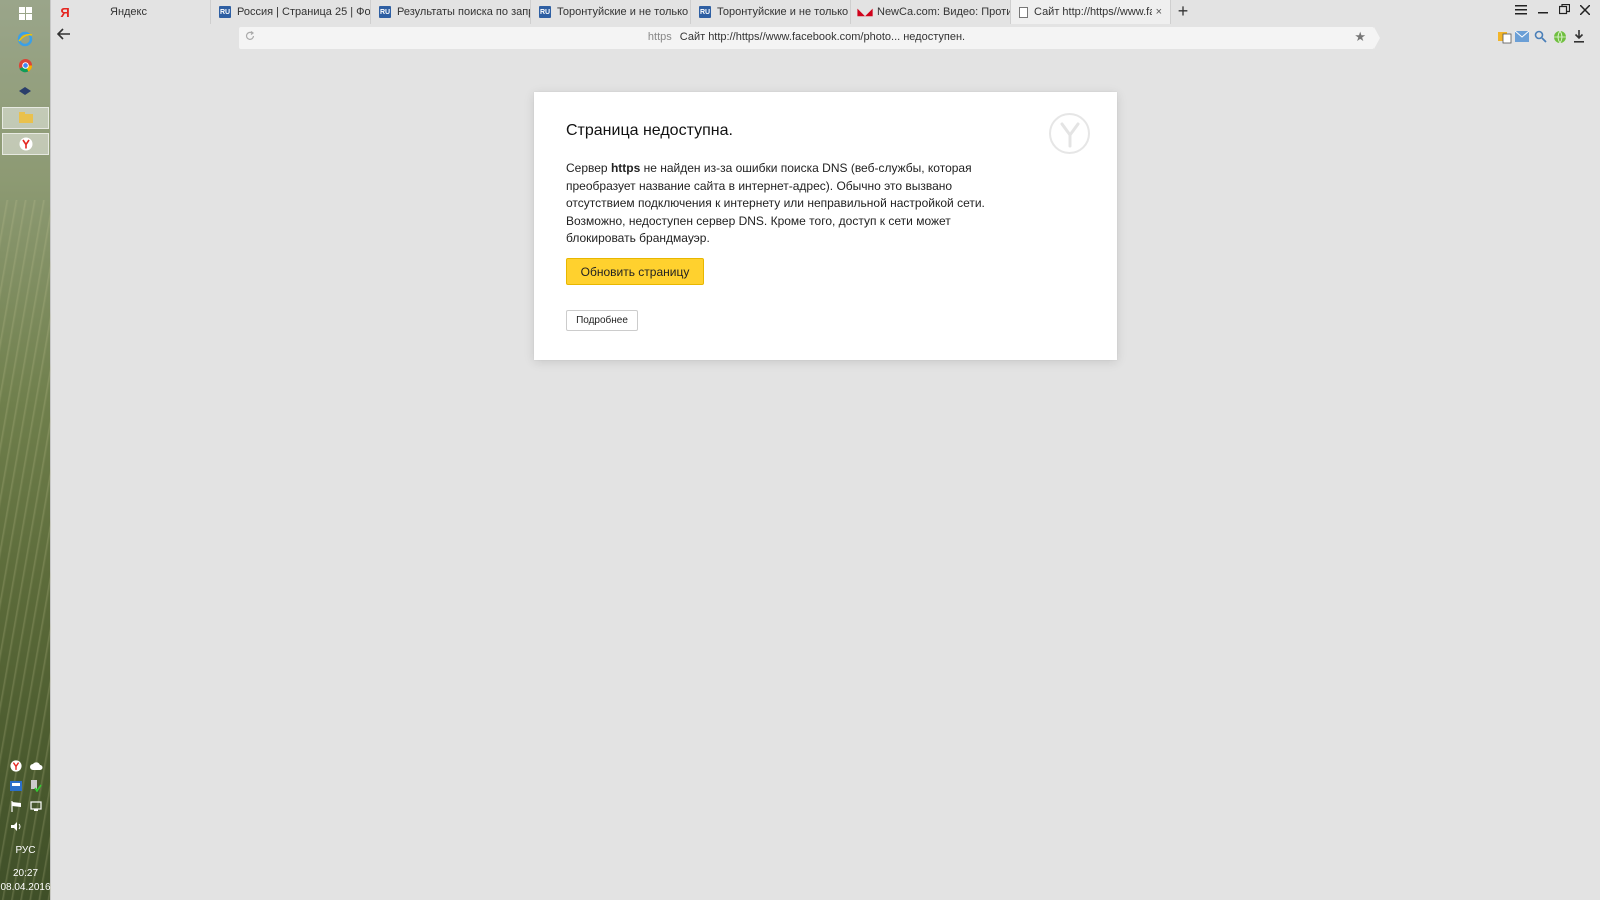 The height and width of the screenshot is (900, 1600). Describe the element at coordinates (128, 12) in the screenshot. I see `tab-label: Яндекс` at that location.